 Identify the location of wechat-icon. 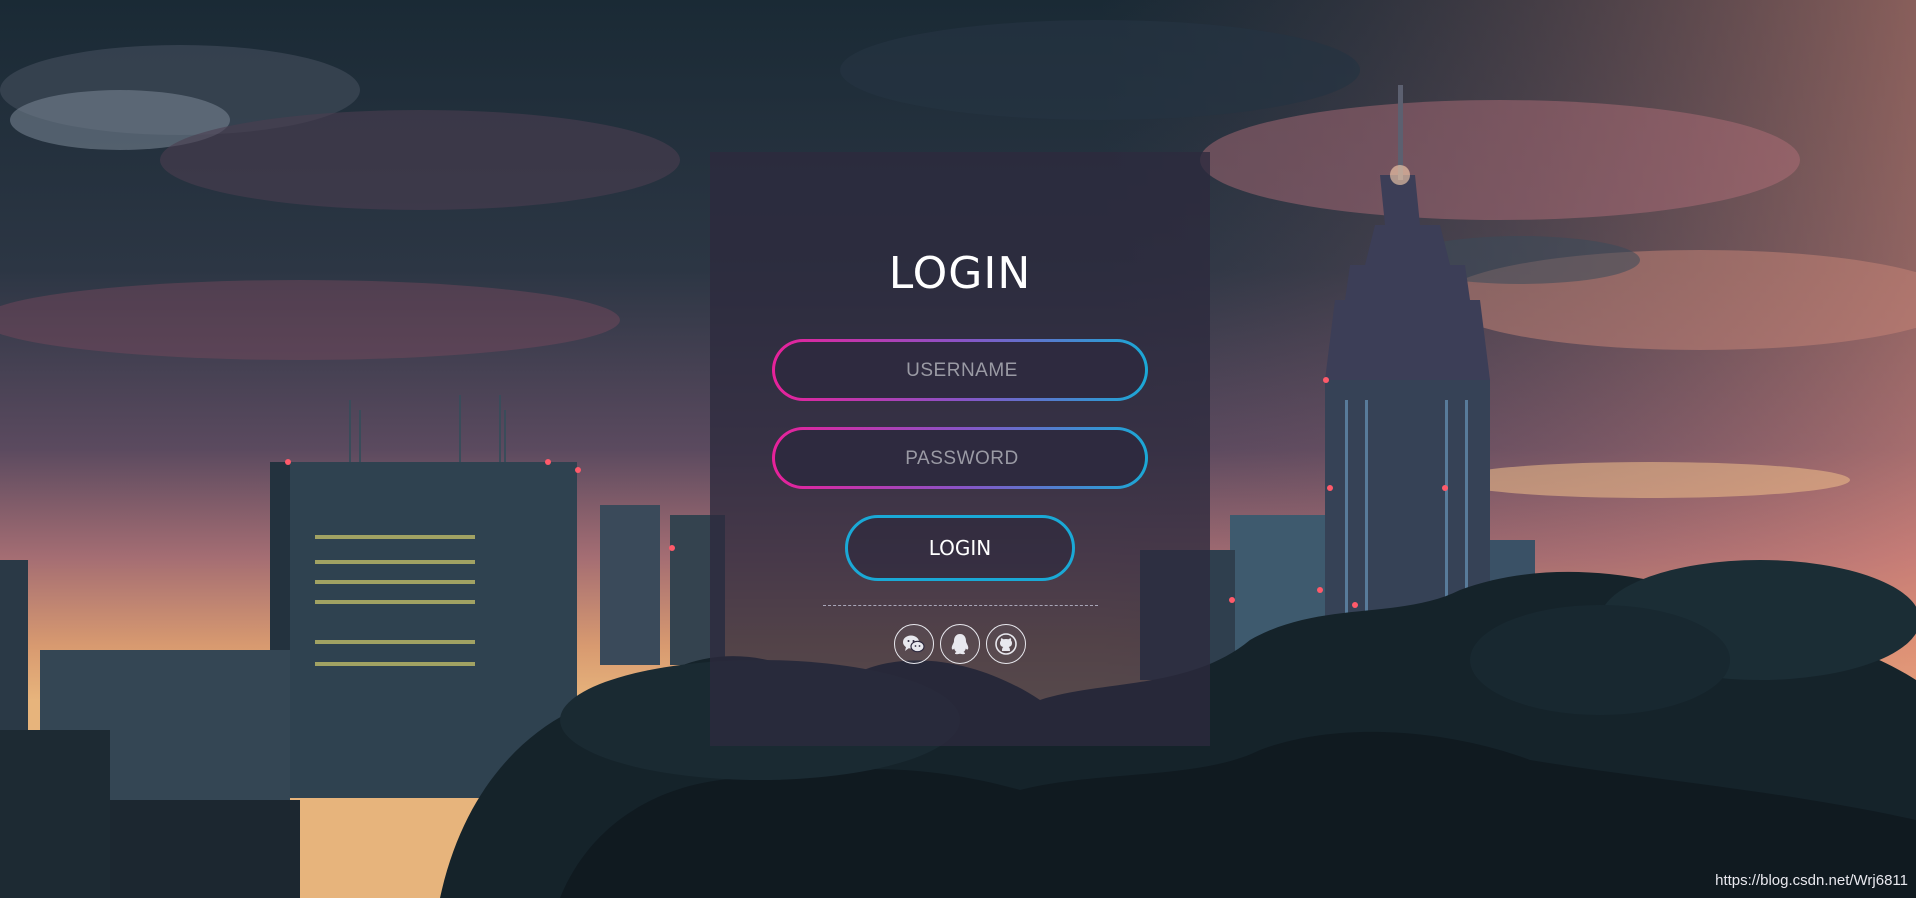
(914, 644).